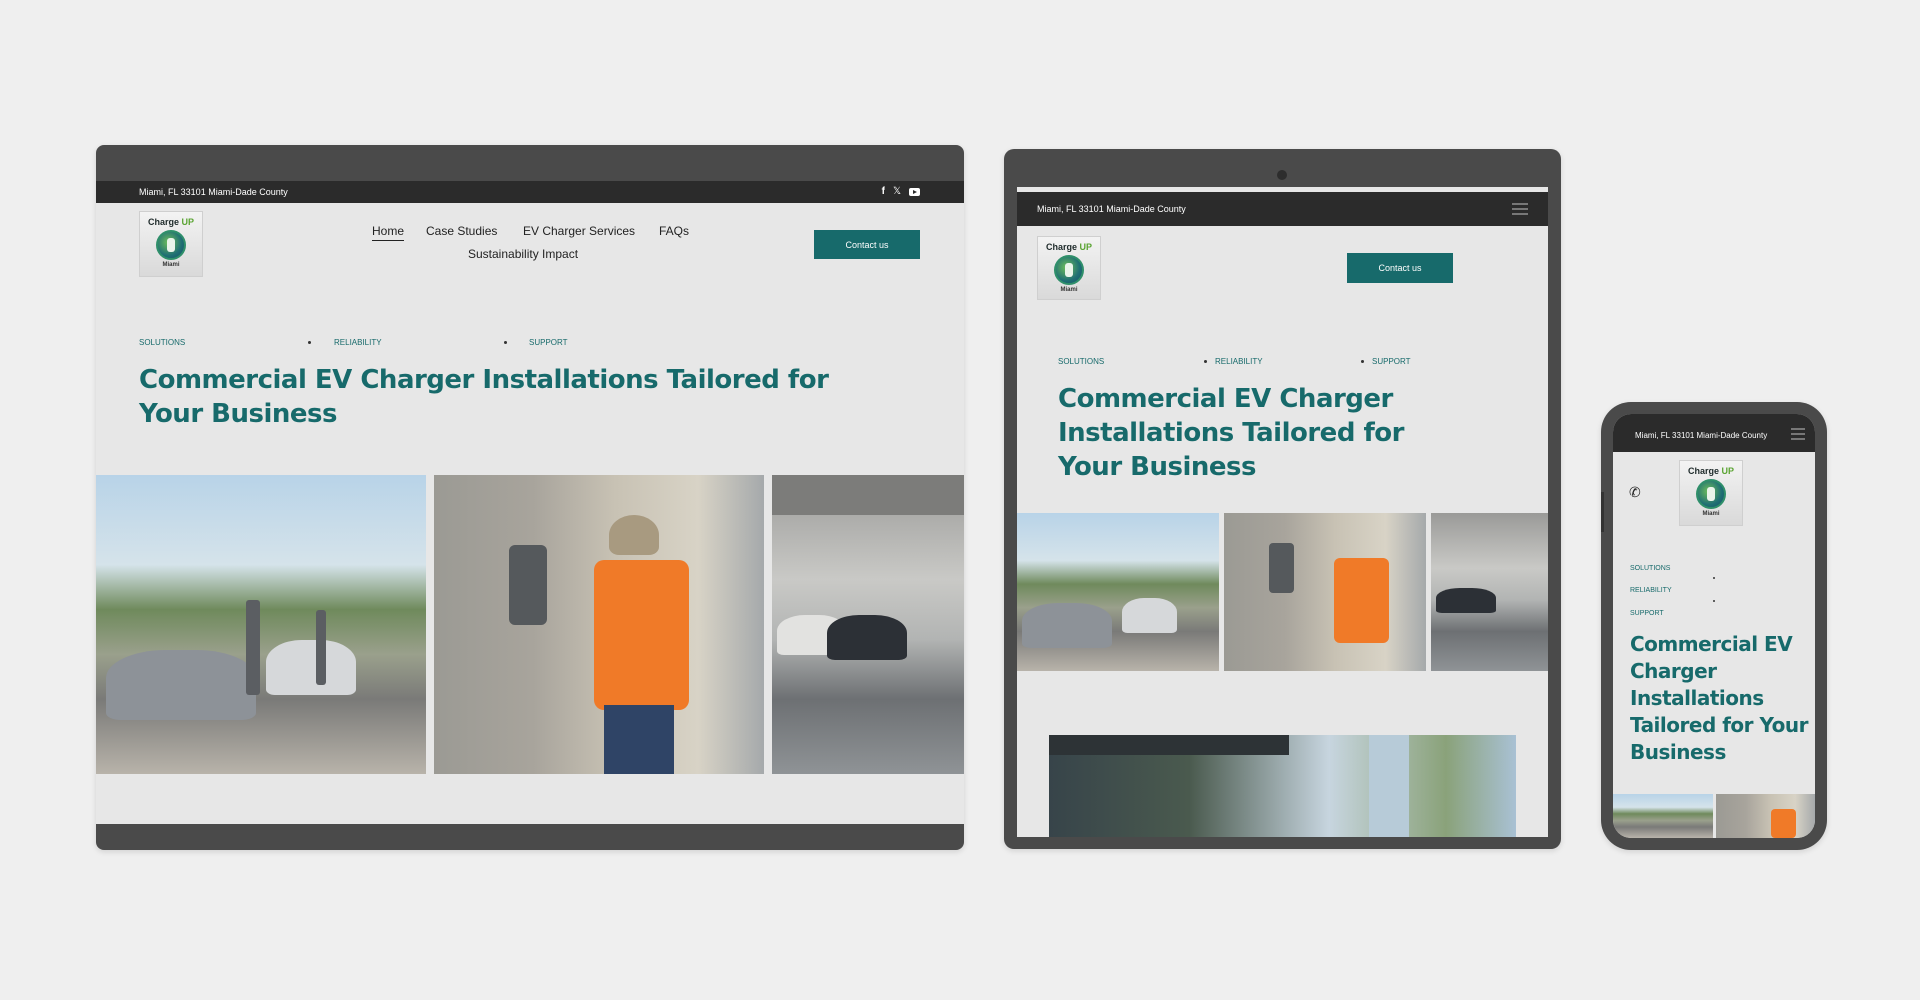  Describe the element at coordinates (1282, 209) in the screenshot. I see `tablet-topbar: Miami, FL 33101 Miami-Dade County` at that location.